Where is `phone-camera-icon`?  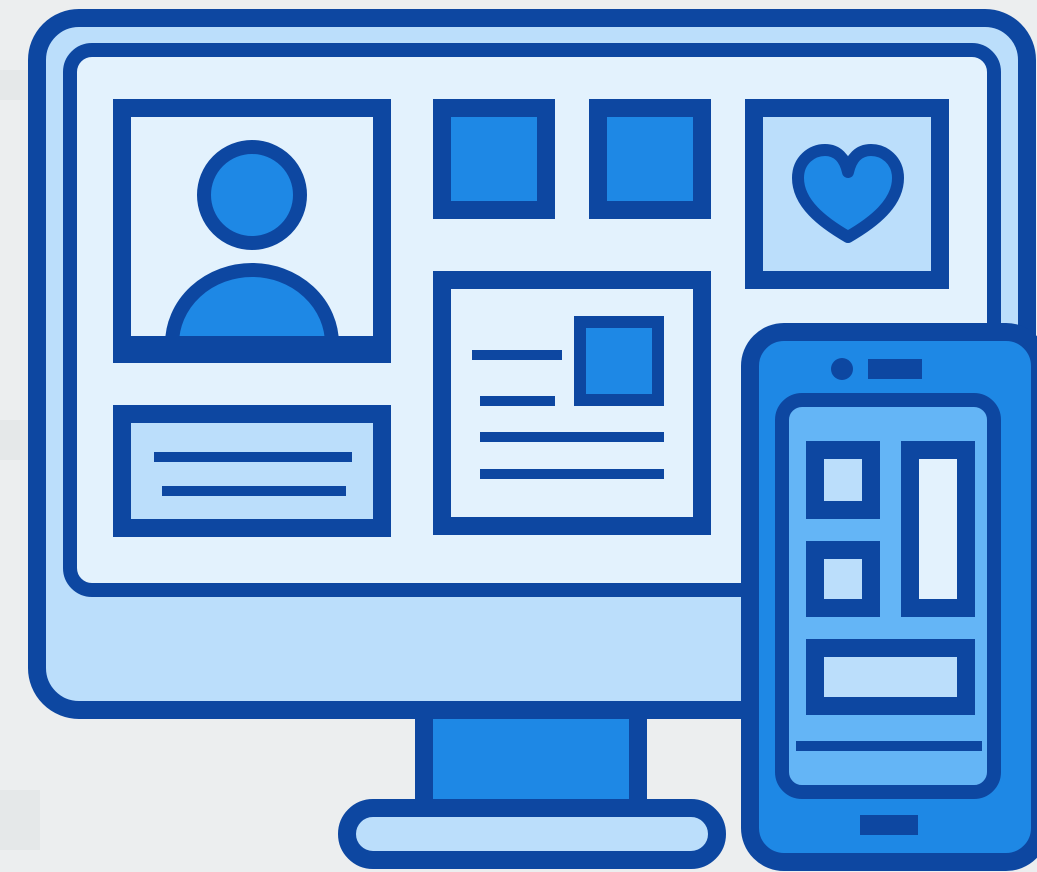
phone-camera-icon is located at coordinates (842, 369).